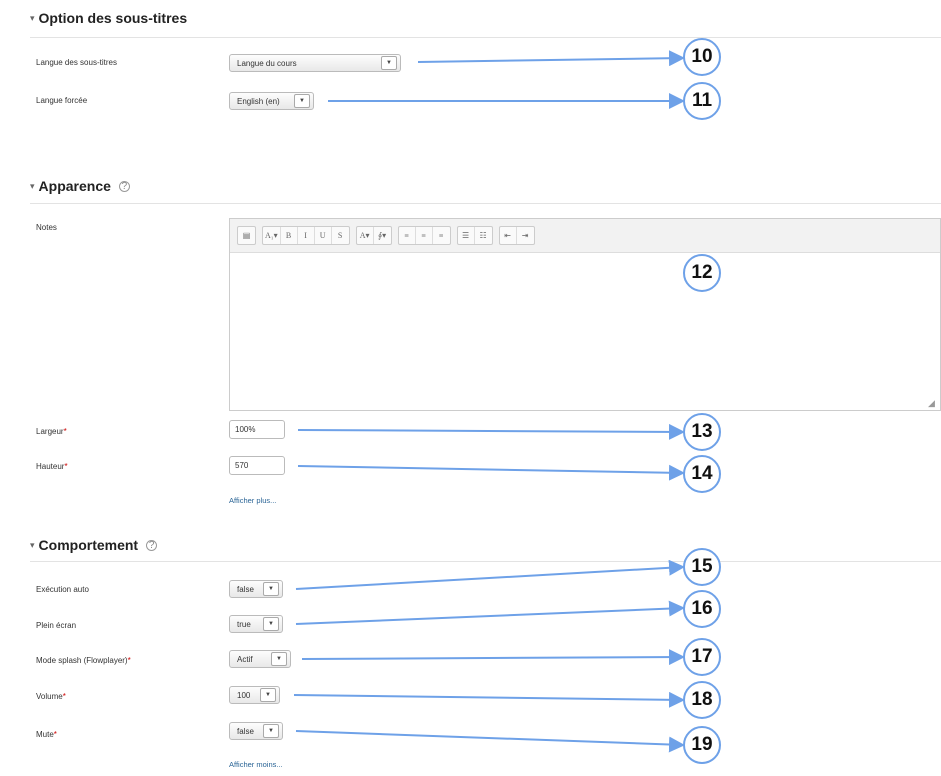 The height and width of the screenshot is (776, 941). What do you see at coordinates (702, 101) in the screenshot?
I see `callout-11: 11` at bounding box center [702, 101].